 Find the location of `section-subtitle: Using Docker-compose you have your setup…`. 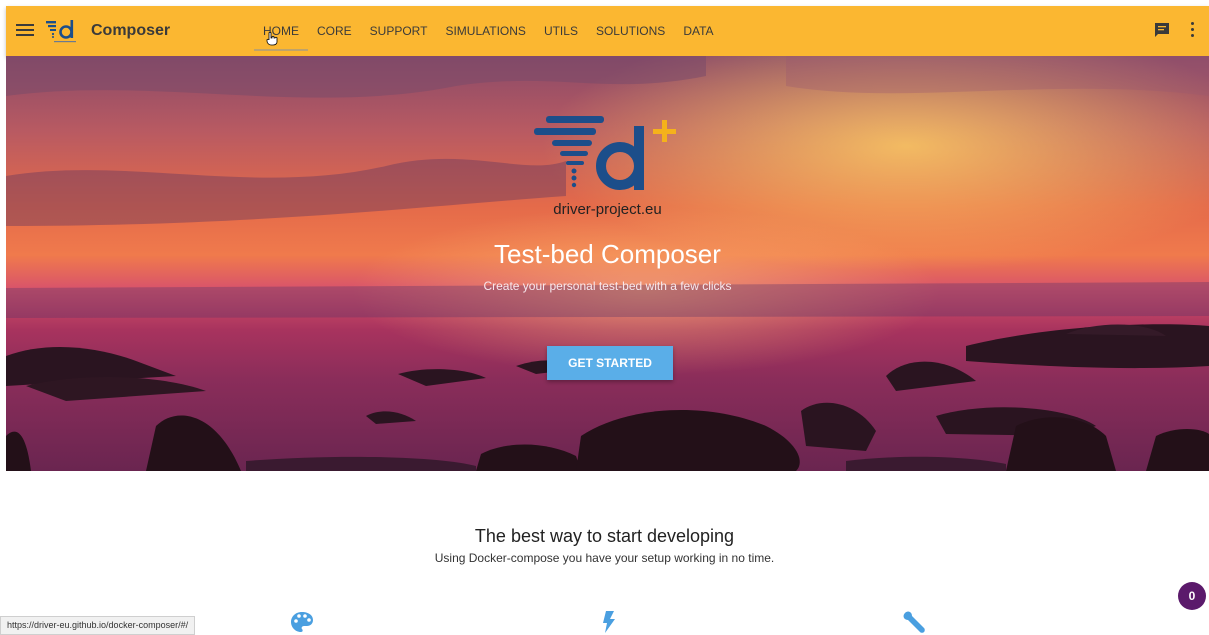

section-subtitle: Using Docker-compose you have your setup… is located at coordinates (604, 558).